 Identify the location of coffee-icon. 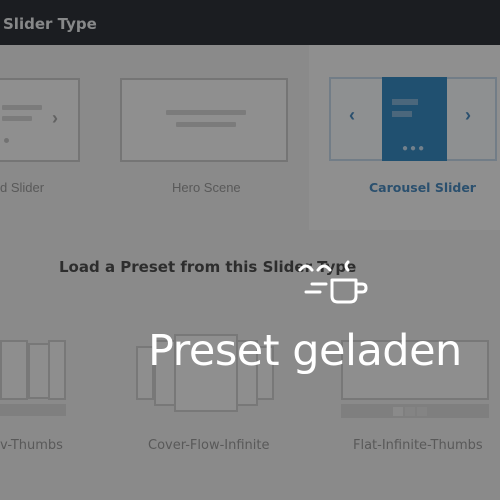
(333, 282).